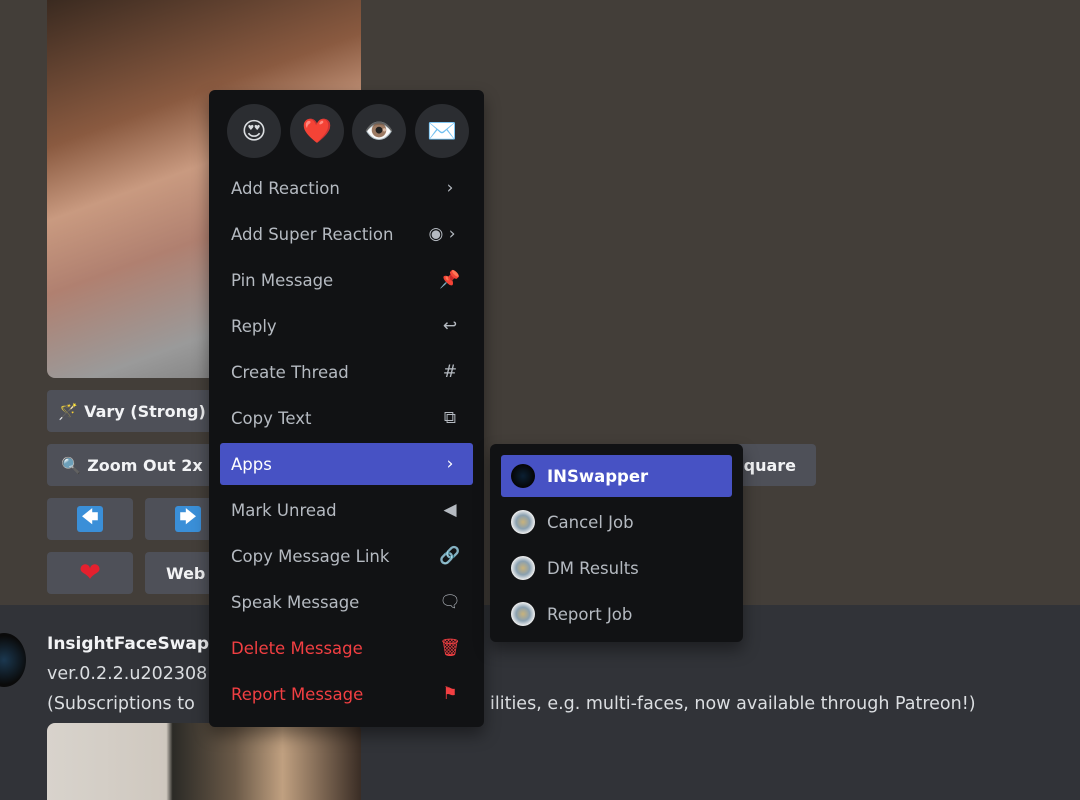 The image size is (1080, 800). What do you see at coordinates (297, 648) in the screenshot?
I see `menu-item-label: Delete Message` at bounding box center [297, 648].